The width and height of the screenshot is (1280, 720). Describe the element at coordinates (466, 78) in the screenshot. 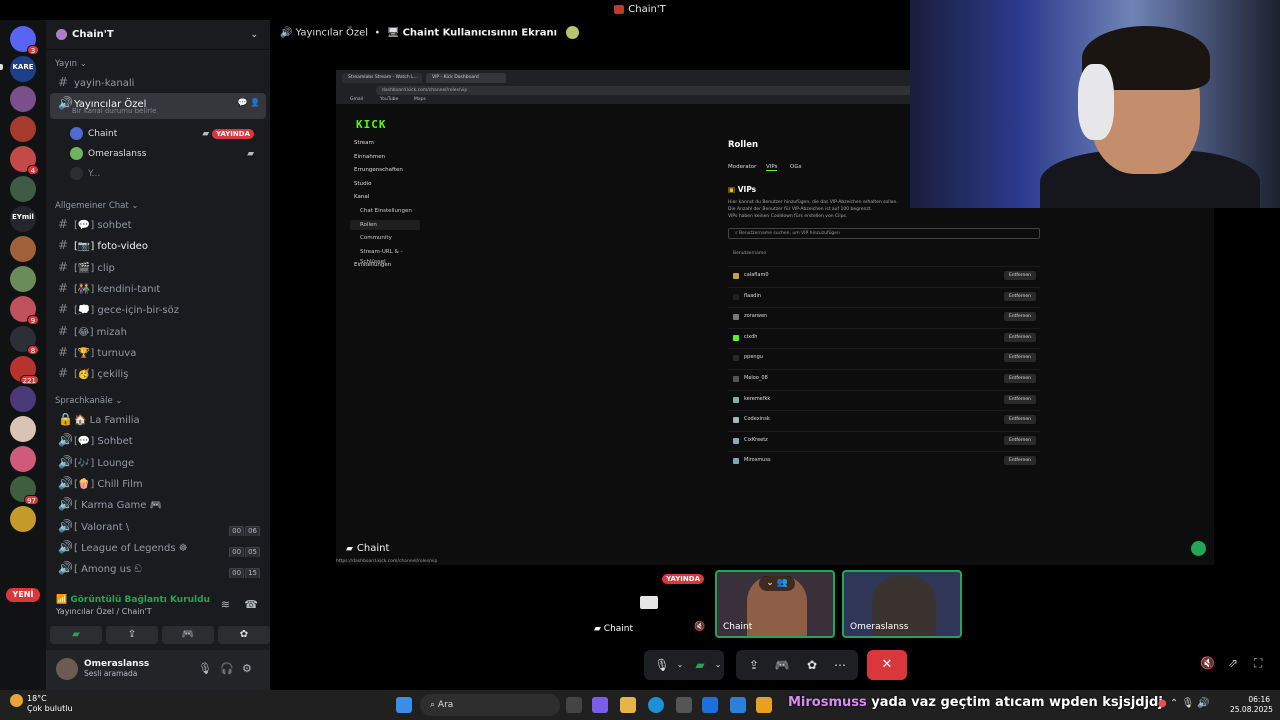

I see `browser-tab: VIP - Kick Dashboard` at that location.